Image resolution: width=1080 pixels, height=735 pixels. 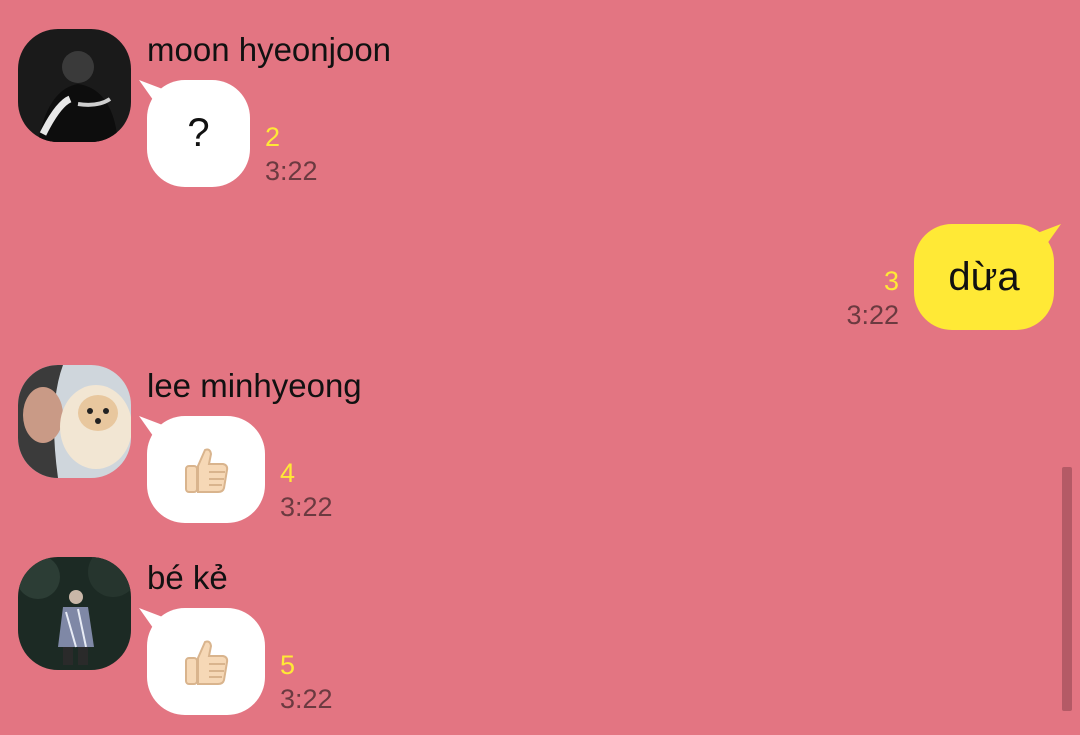 I want to click on message-bubble-own: dừa, so click(x=984, y=277).